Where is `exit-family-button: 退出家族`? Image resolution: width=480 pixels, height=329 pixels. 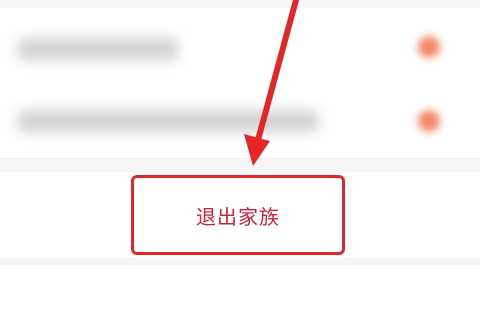
exit-family-button: 退出家族 is located at coordinates (238, 215).